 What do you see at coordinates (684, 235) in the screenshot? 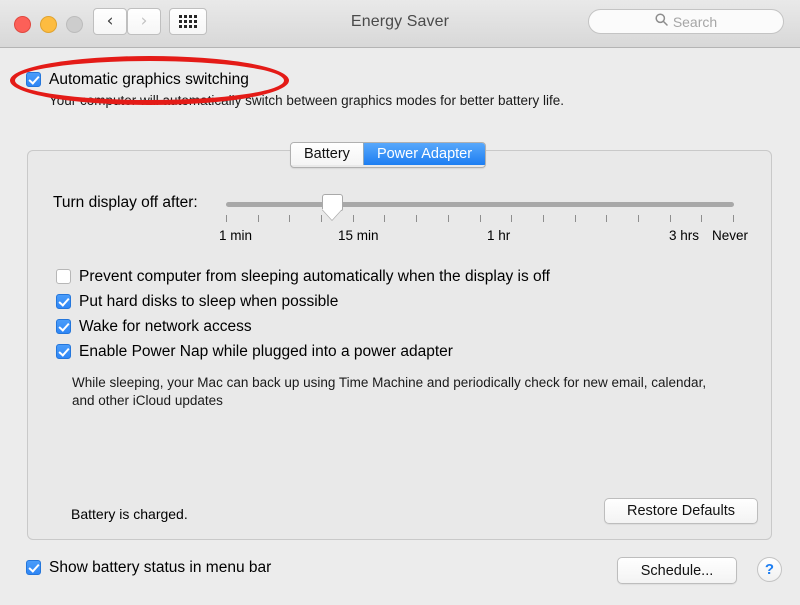
I see `slider-scale-label: 3 hrs` at bounding box center [684, 235].